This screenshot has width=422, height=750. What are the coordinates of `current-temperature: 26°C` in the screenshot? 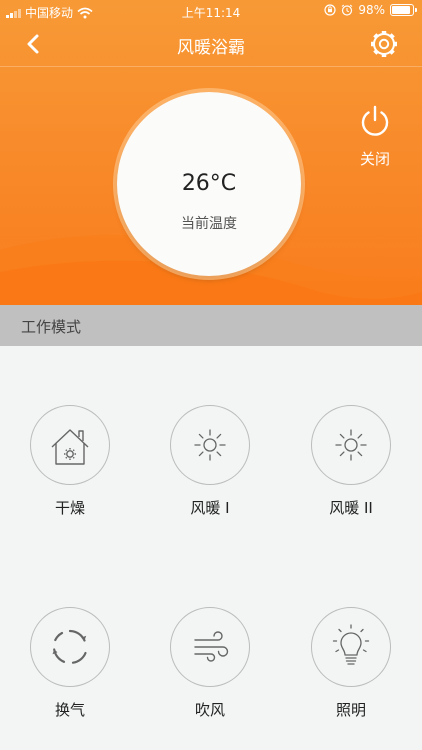 It's located at (209, 183).